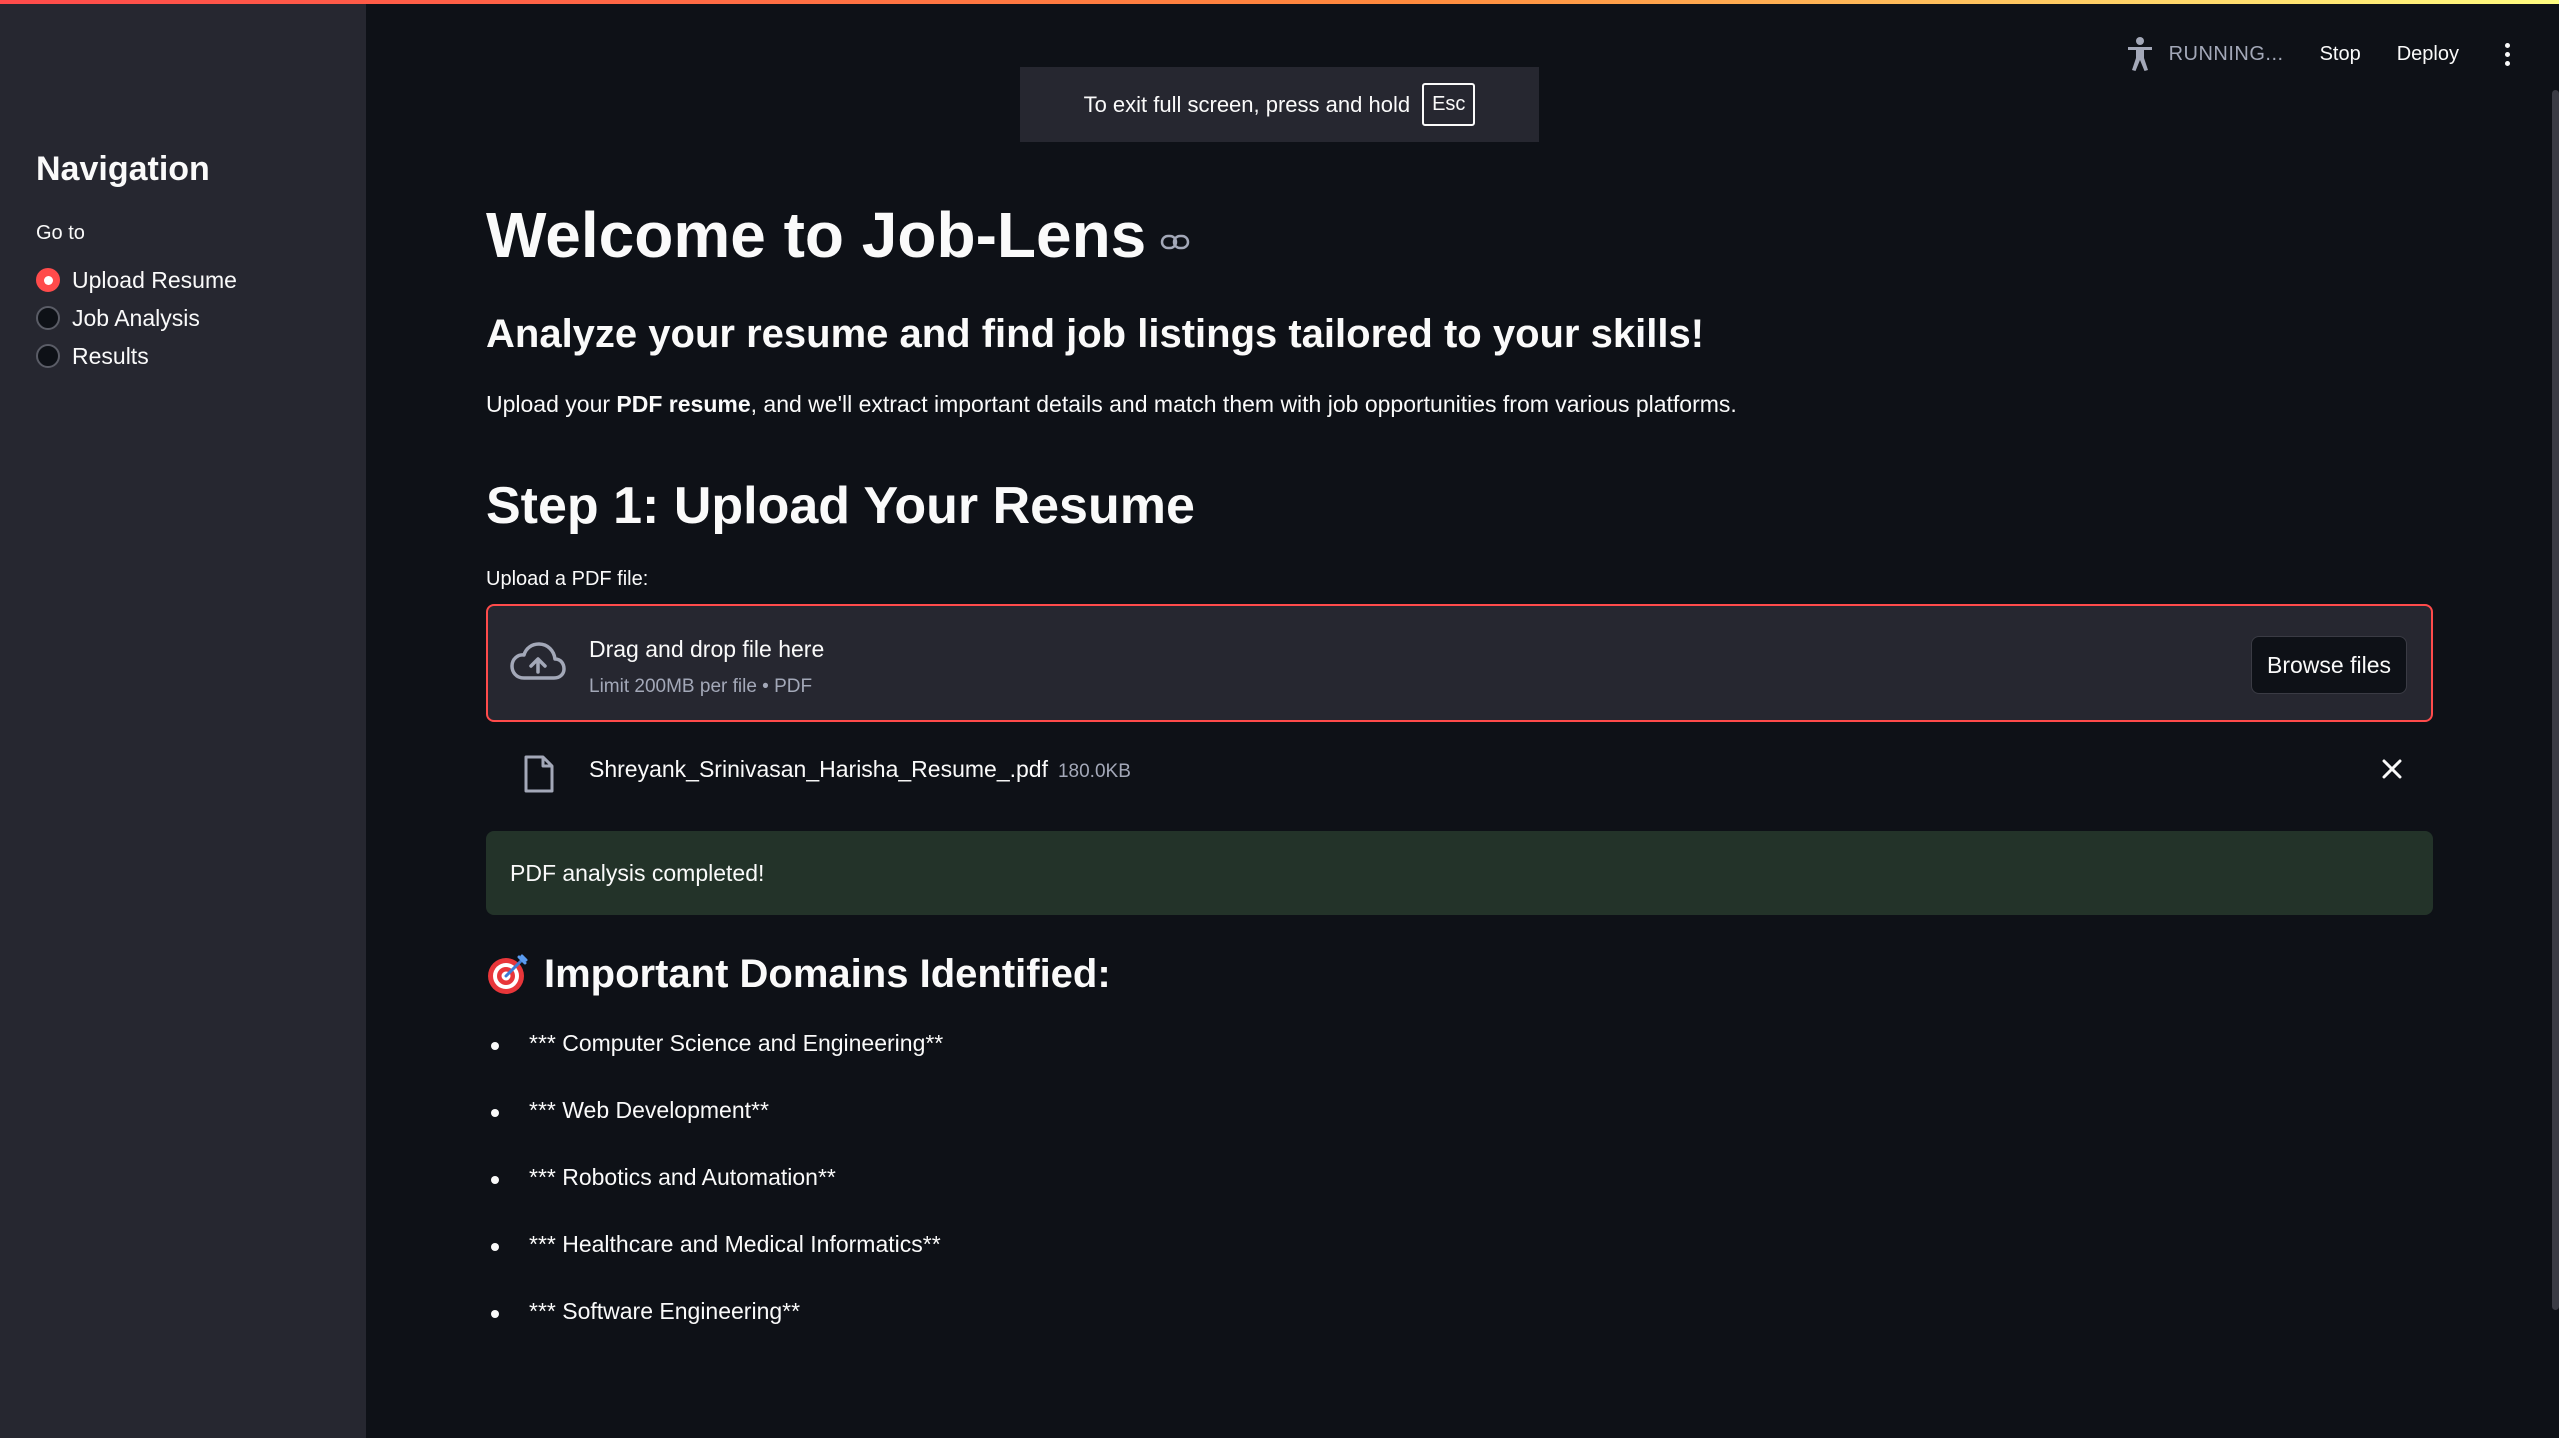 This screenshot has height=1438, width=2559. I want to click on sidebar-title: Navigation, so click(123, 169).